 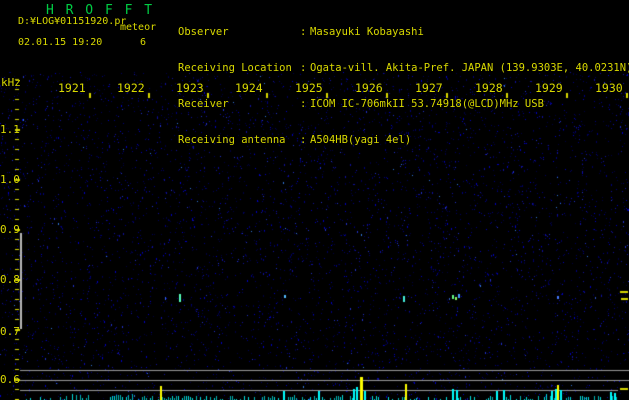 What do you see at coordinates (72, 88) in the screenshot?
I see `x-axis-label: 1921` at bounding box center [72, 88].